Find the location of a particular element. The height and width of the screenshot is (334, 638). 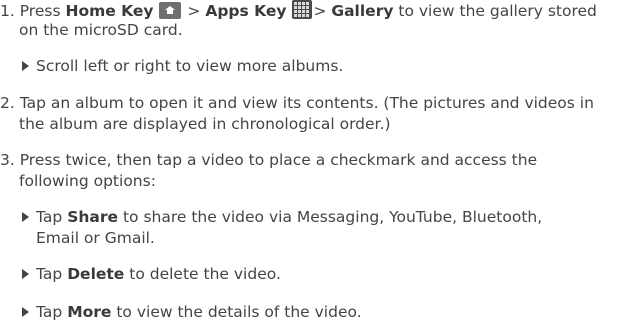

step-3-number: 3. is located at coordinates (7, 160).